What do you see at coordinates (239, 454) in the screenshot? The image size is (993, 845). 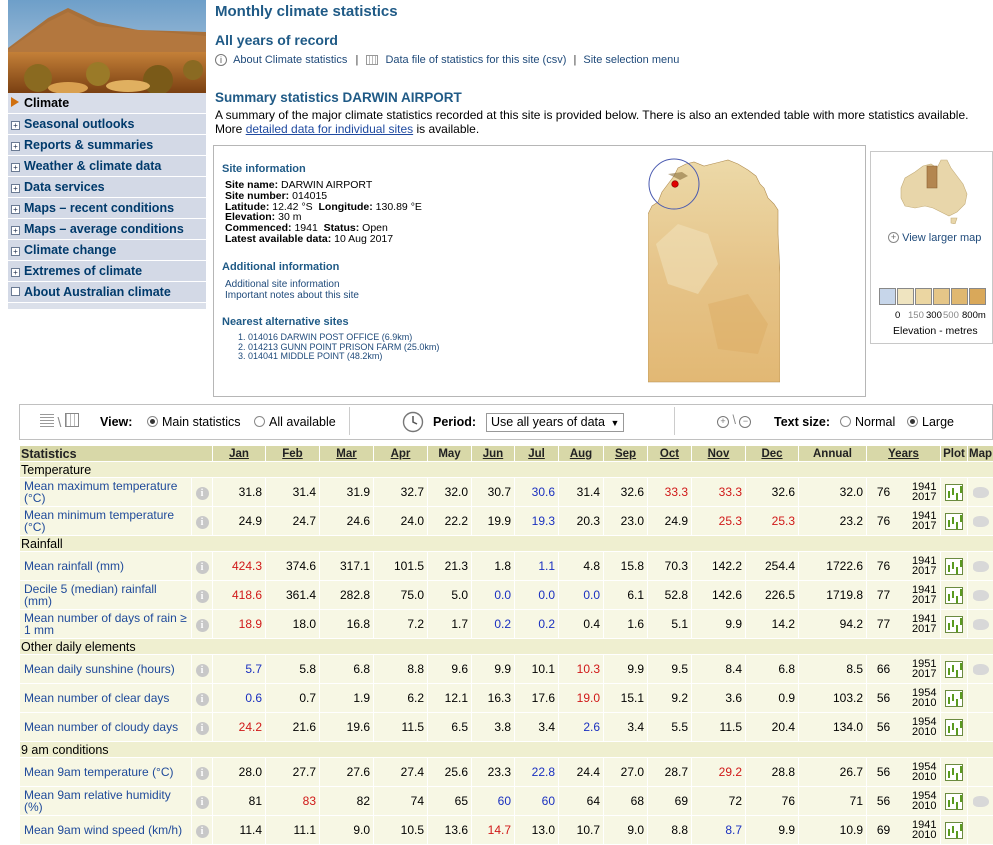 I see `column-header-jan: Jan` at bounding box center [239, 454].